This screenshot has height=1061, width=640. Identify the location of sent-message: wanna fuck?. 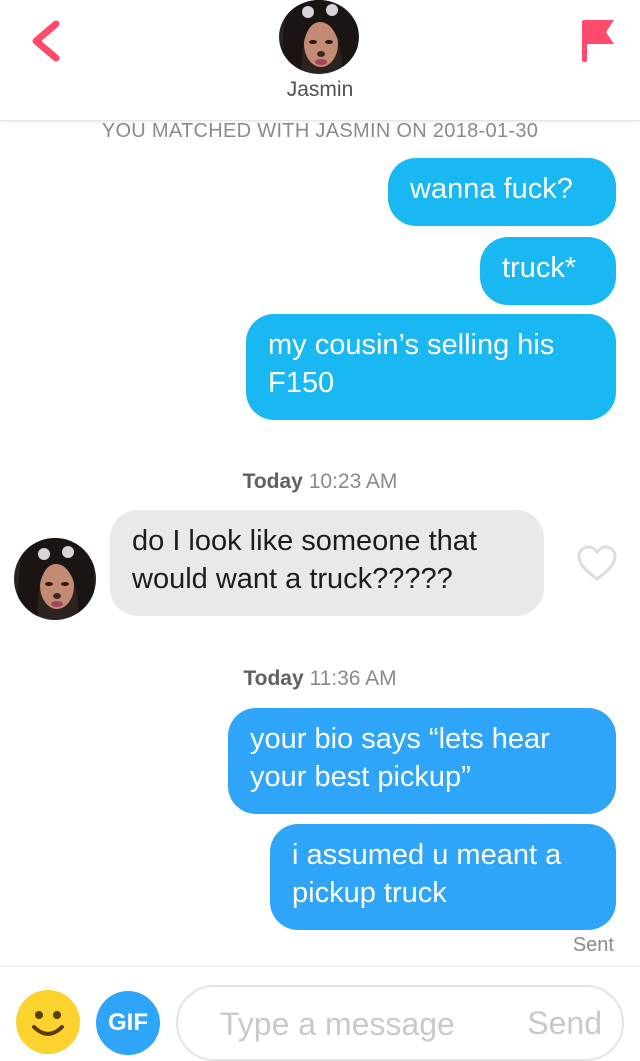
(502, 192).